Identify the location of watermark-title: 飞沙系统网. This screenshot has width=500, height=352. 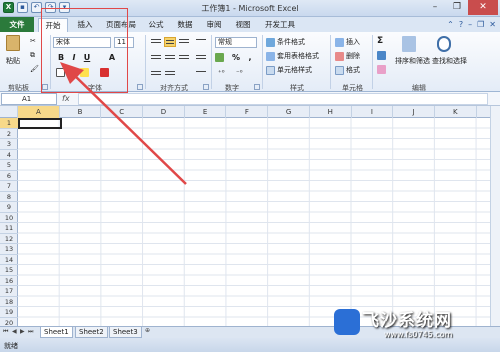
(407, 321).